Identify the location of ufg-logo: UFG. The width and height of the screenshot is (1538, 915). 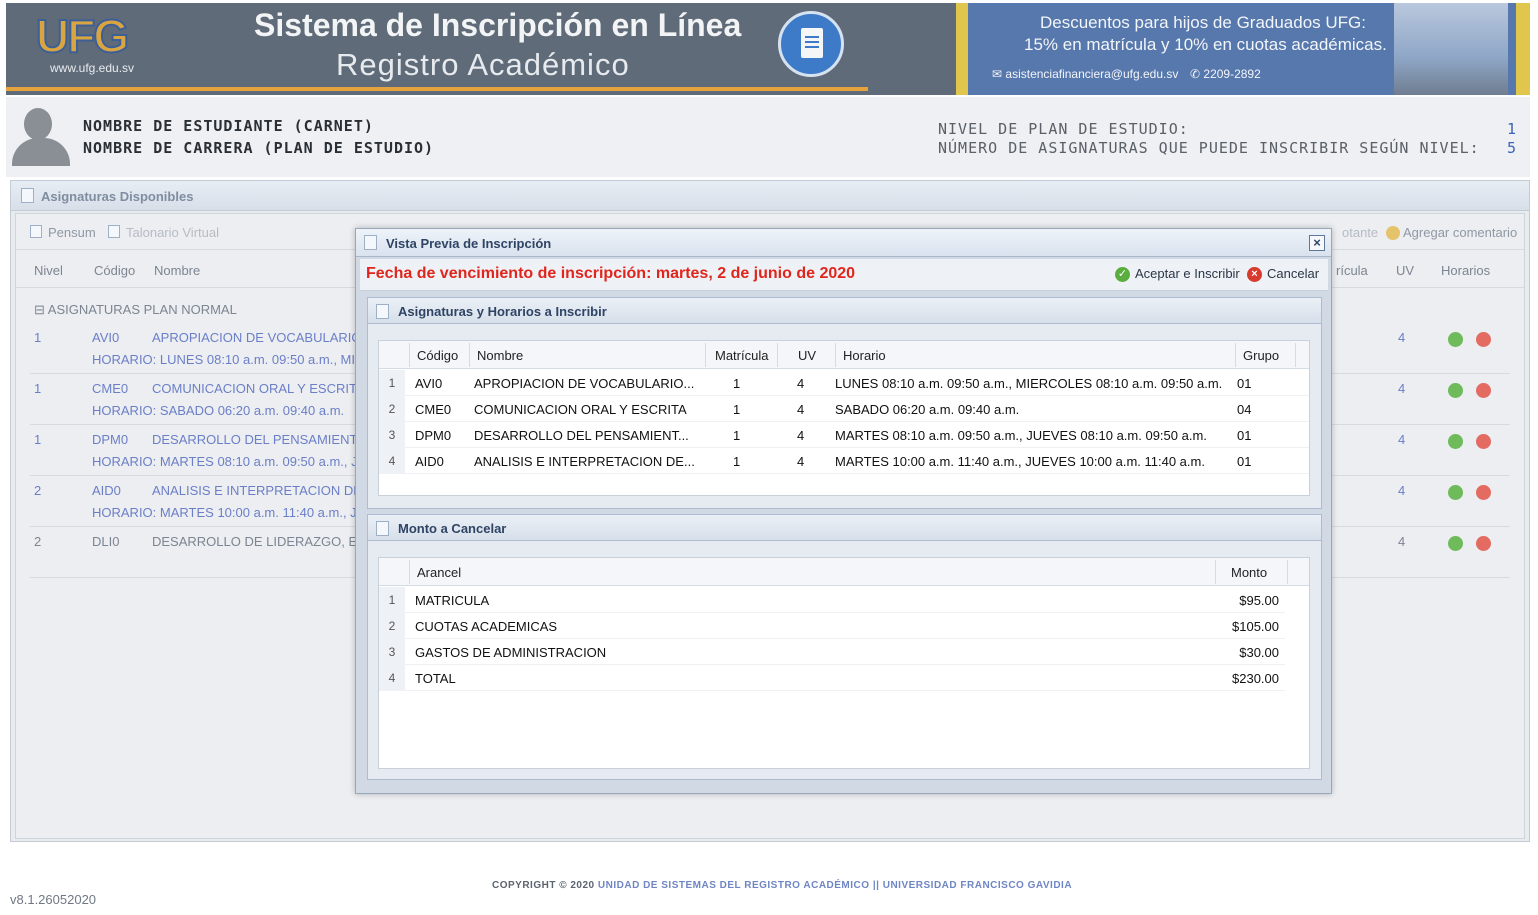
(95, 36).